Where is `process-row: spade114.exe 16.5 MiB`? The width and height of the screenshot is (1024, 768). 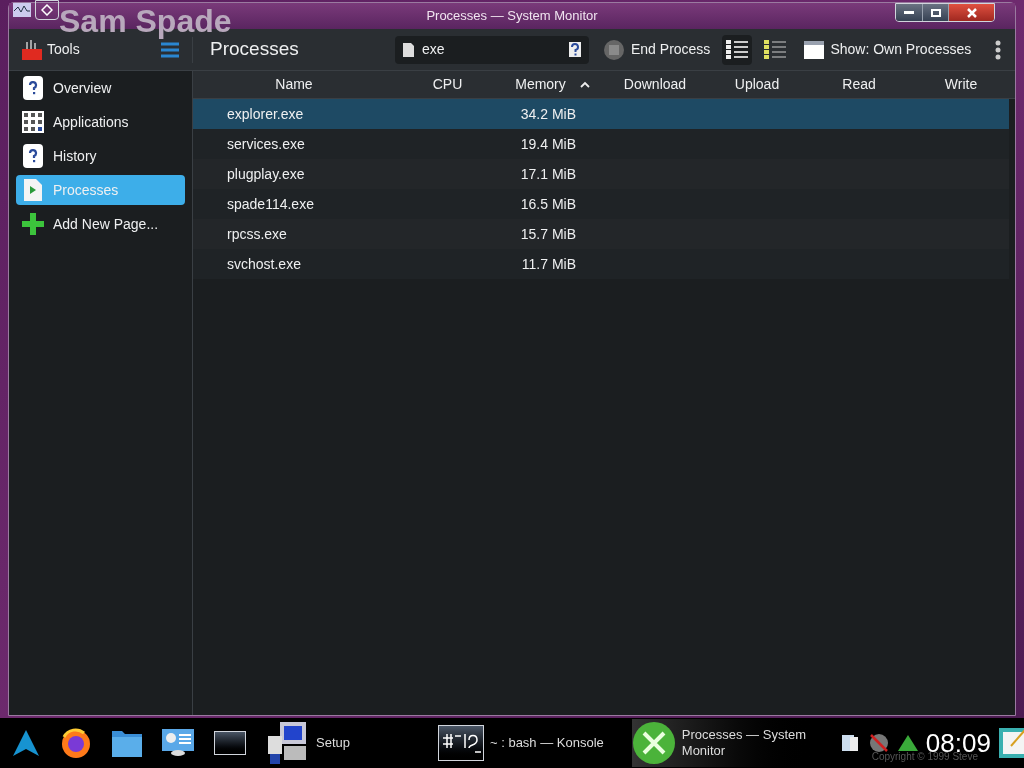
process-row: spade114.exe 16.5 MiB is located at coordinates (601, 204).